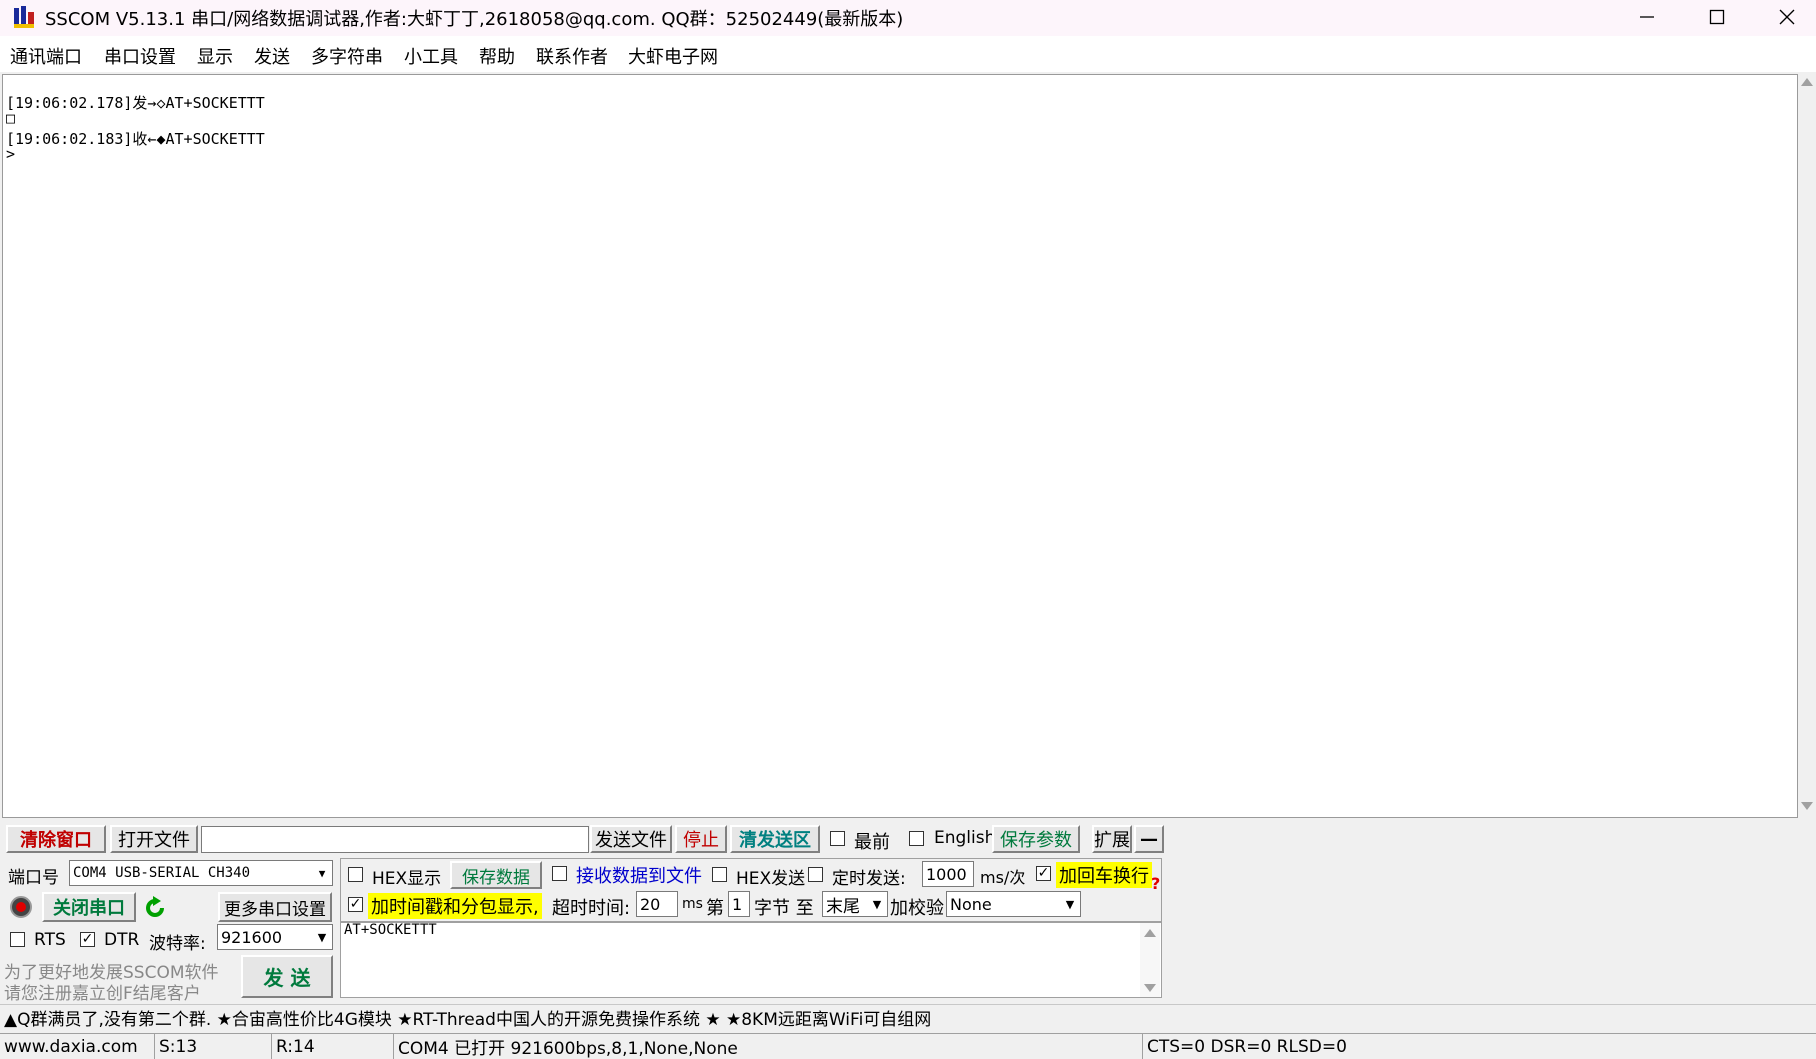  I want to click on topmost-checkbox, so click(837, 838).